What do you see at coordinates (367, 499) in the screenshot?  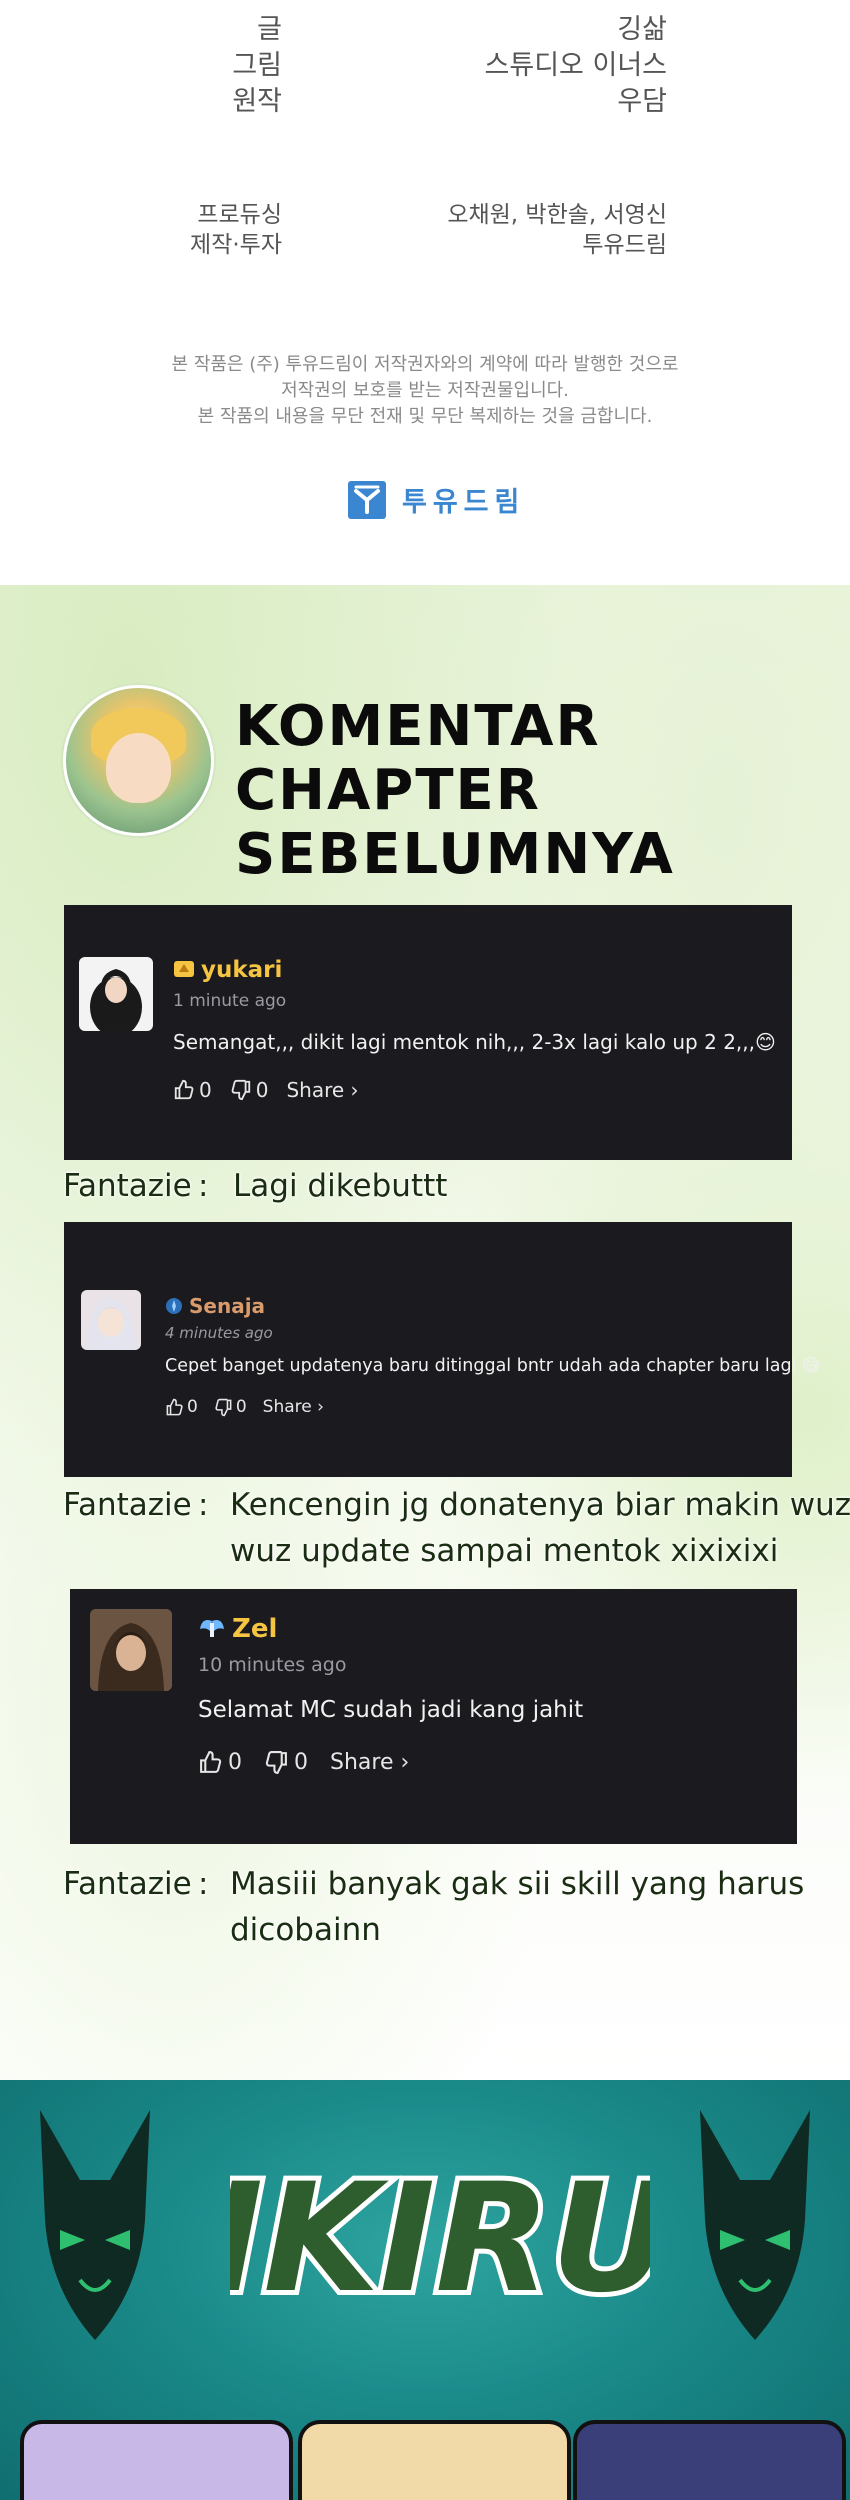 I see `publisher-logo-icon` at bounding box center [367, 499].